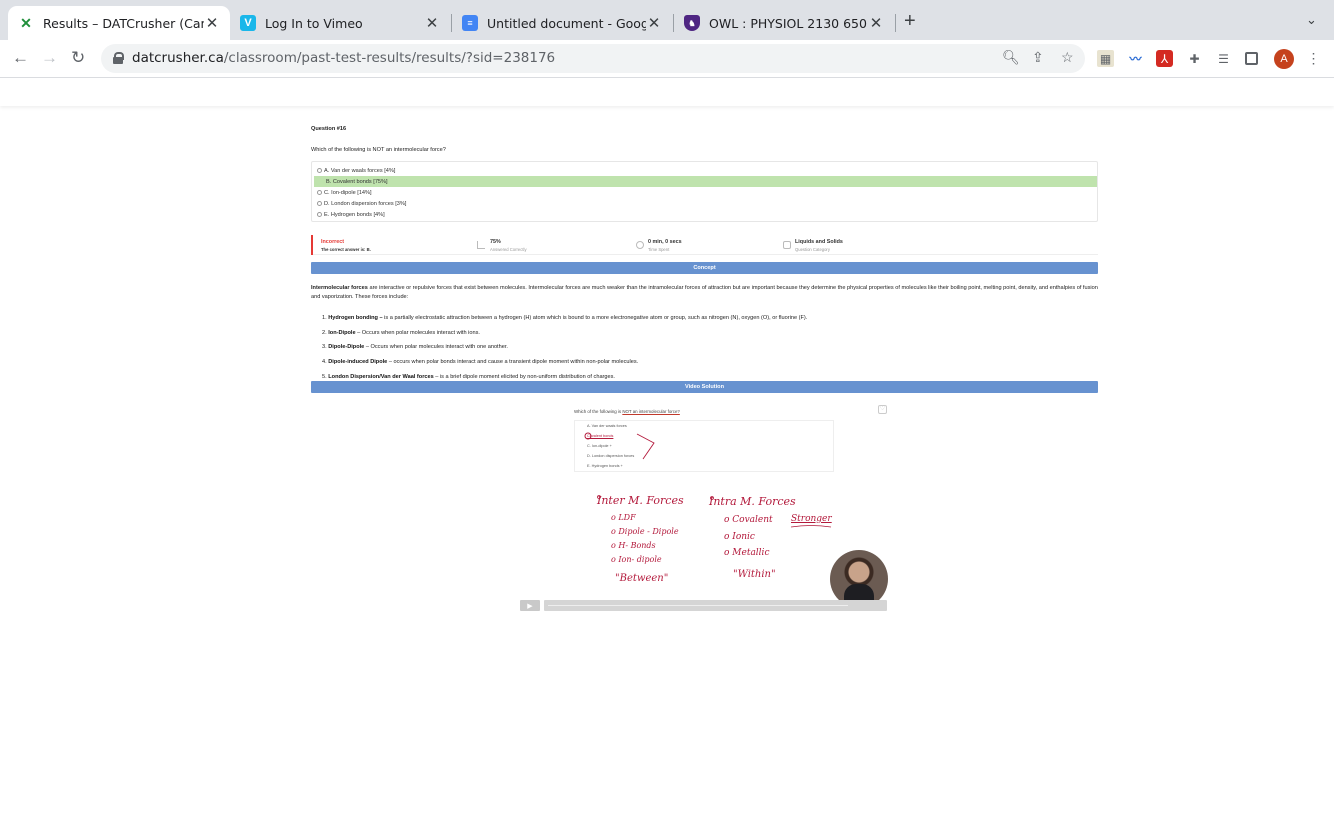 Image resolution: width=1334 pixels, height=834 pixels. What do you see at coordinates (342, 333) in the screenshot?
I see `item-term: Ion-Dipole` at bounding box center [342, 333].